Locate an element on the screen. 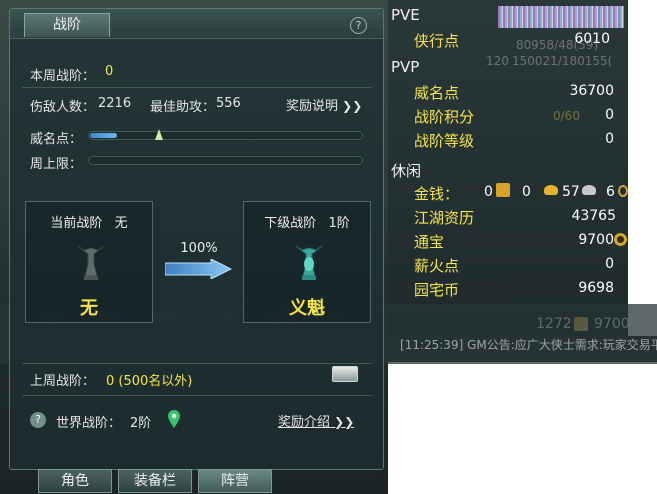  stat-value-jianghu: 43765 is located at coordinates (593, 216).